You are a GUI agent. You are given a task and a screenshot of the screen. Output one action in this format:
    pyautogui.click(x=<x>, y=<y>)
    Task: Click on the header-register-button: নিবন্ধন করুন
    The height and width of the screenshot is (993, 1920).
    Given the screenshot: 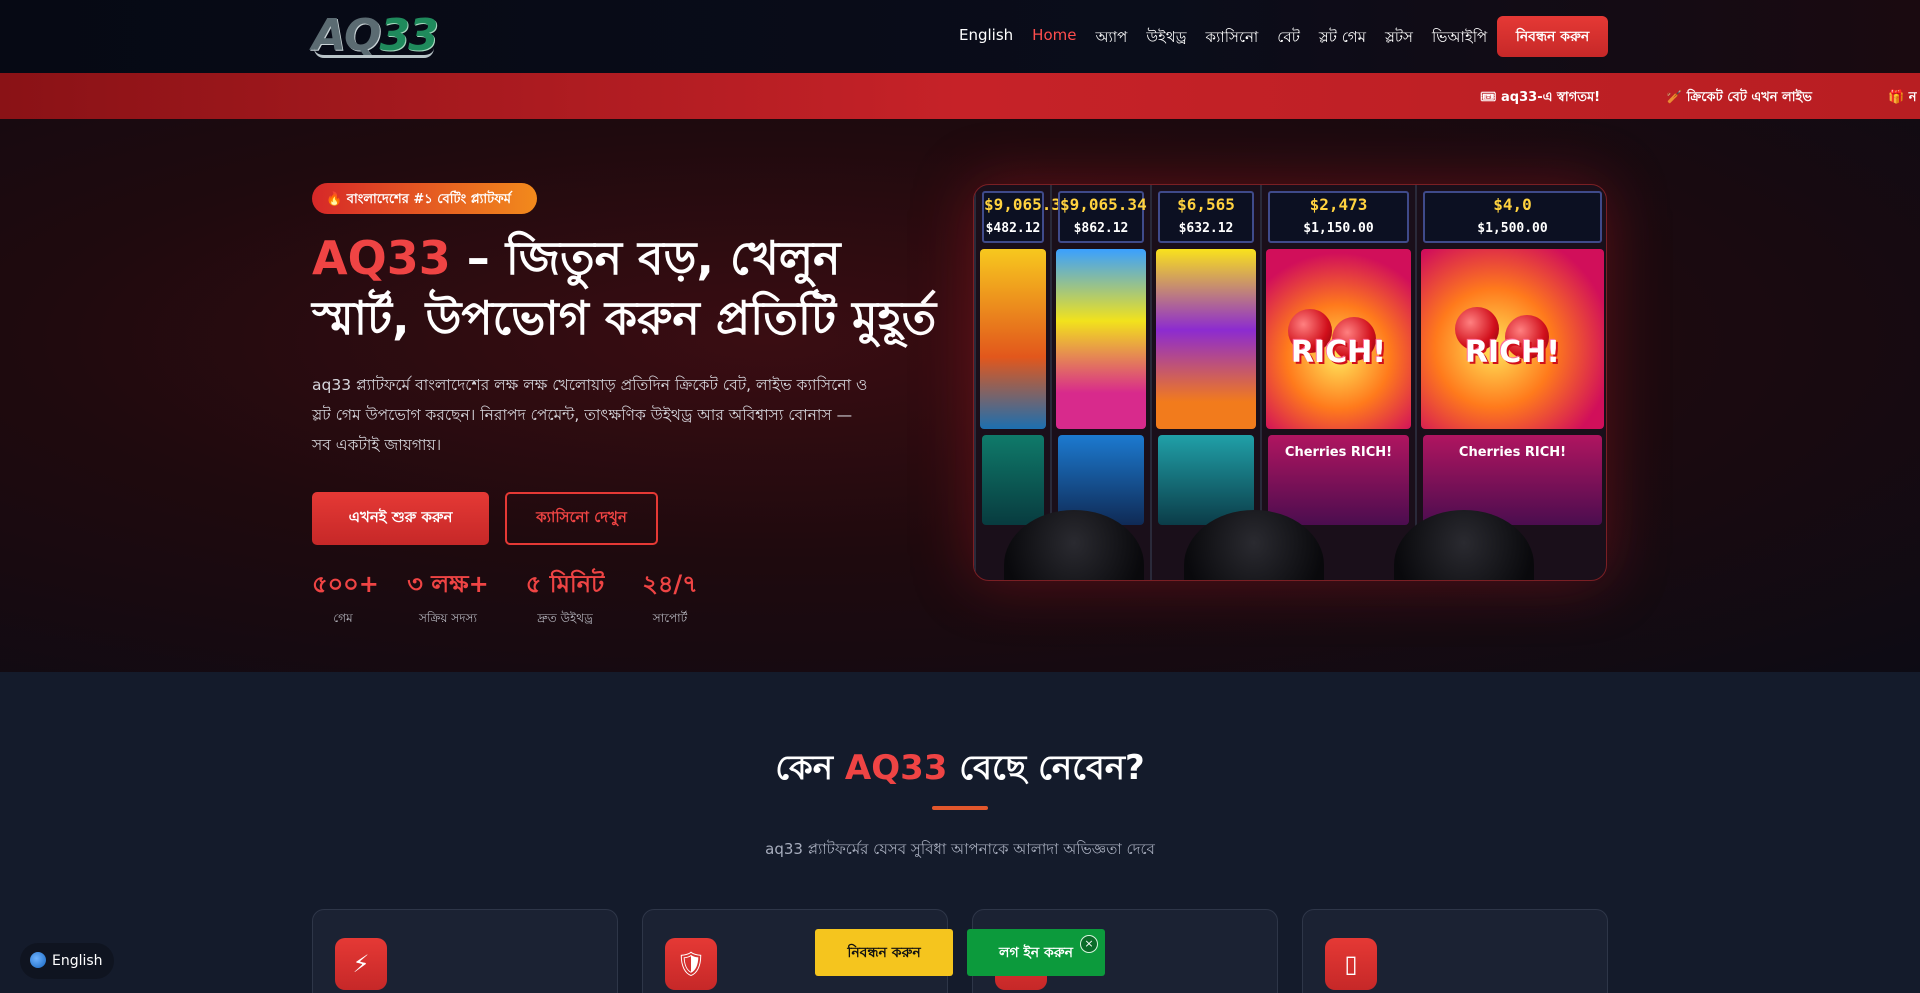 What is the action you would take?
    pyautogui.click(x=1552, y=36)
    